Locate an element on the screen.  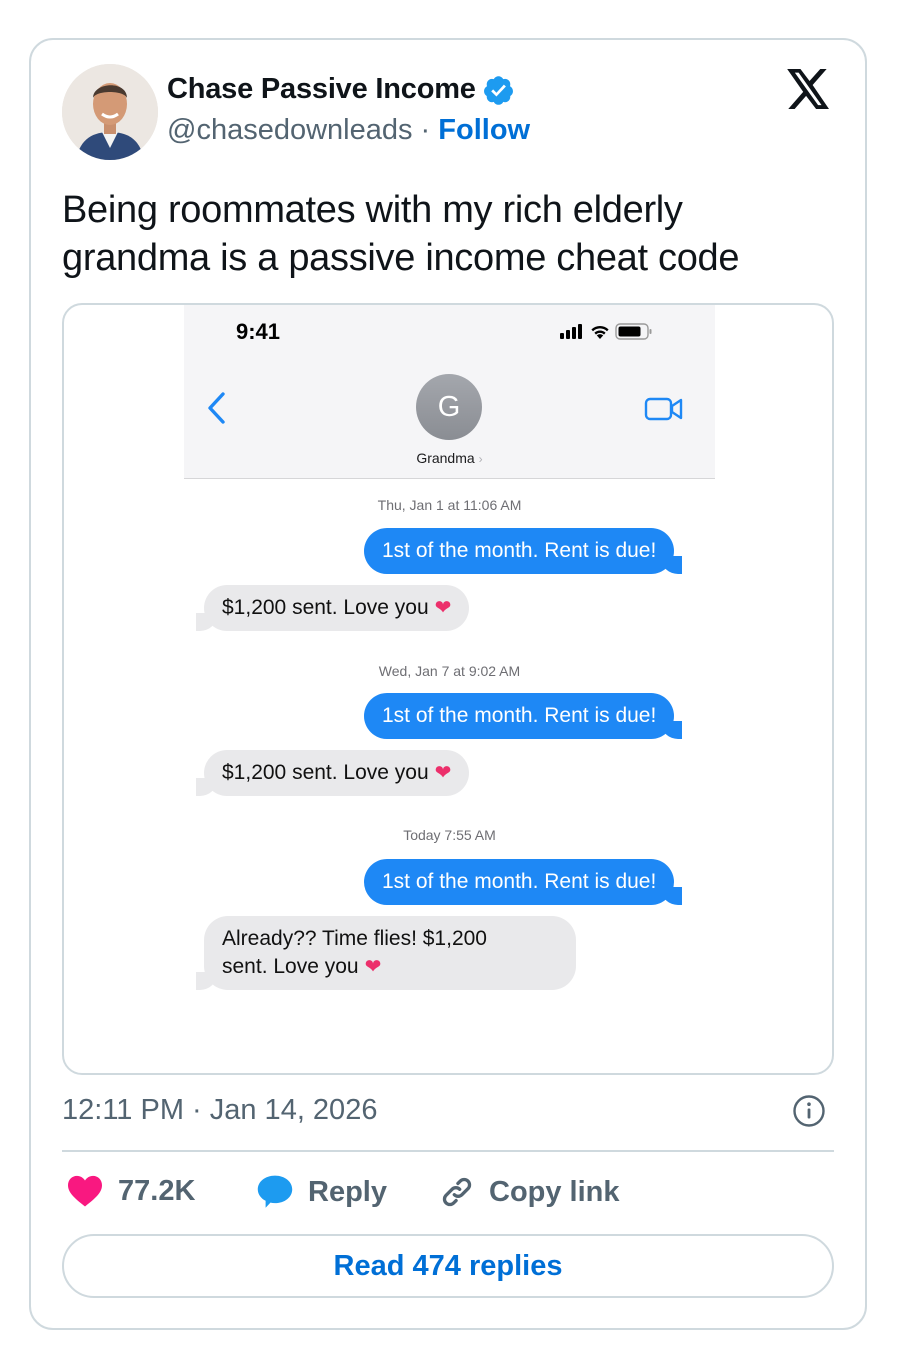
author-handle: @chasedownleads is located at coordinates (289, 130).